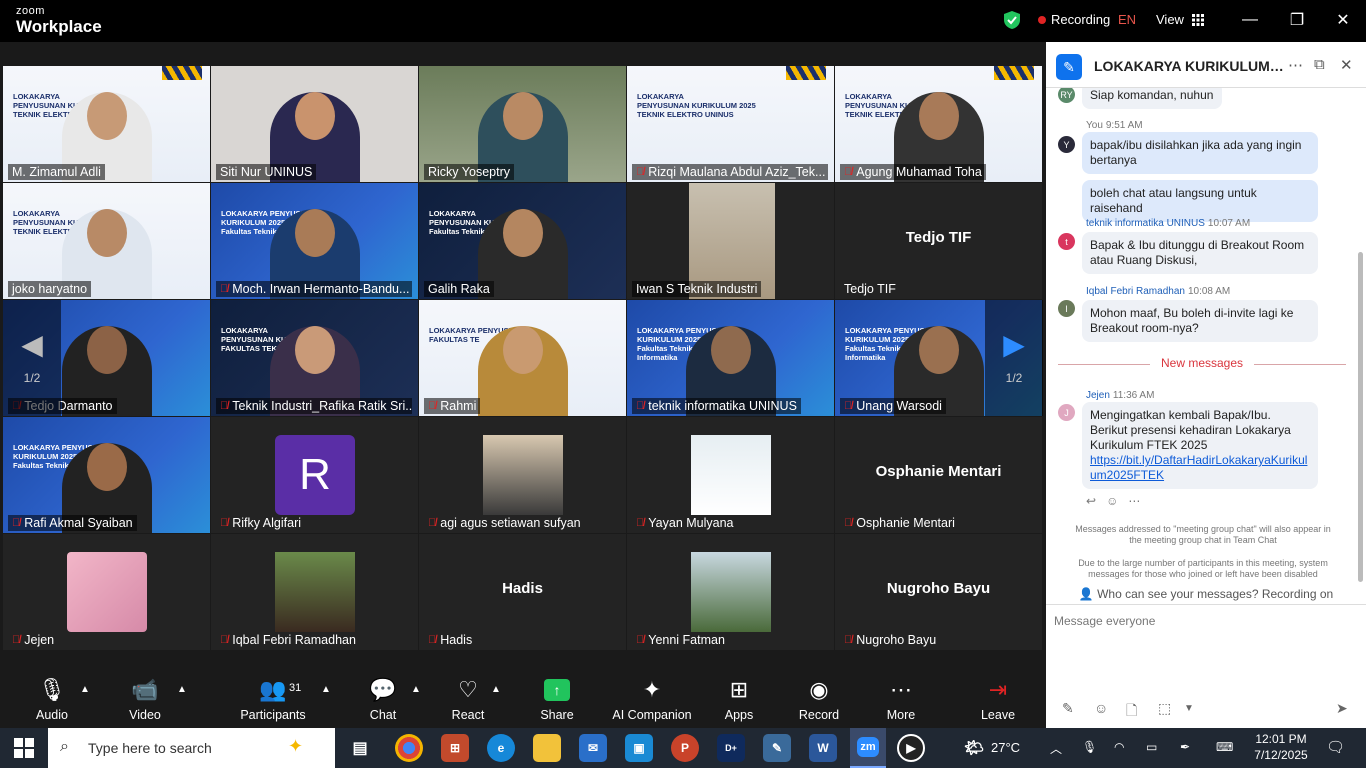  I want to click on view-button: View, so click(1180, 19).